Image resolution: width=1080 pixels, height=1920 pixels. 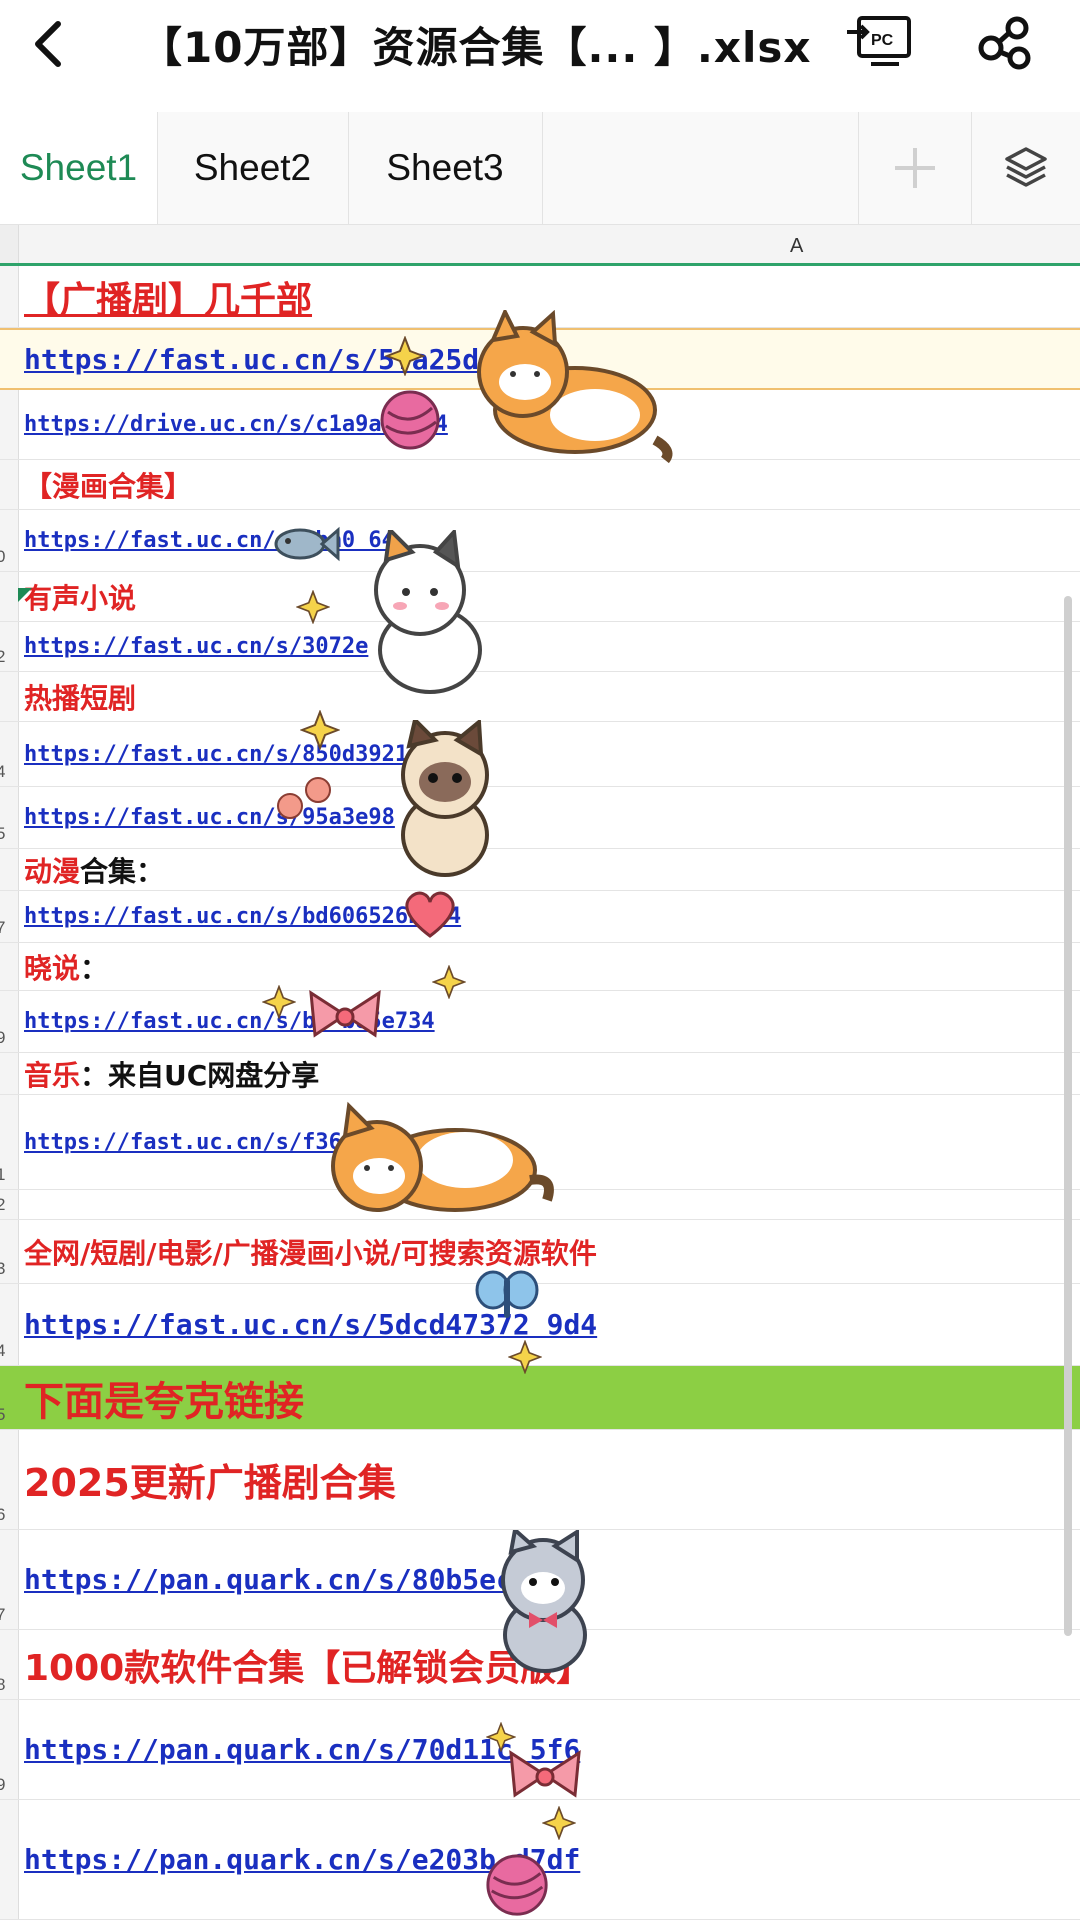 I want to click on cell: https://fast.uc.cn/s/95a3e98, so click(x=548, y=817).